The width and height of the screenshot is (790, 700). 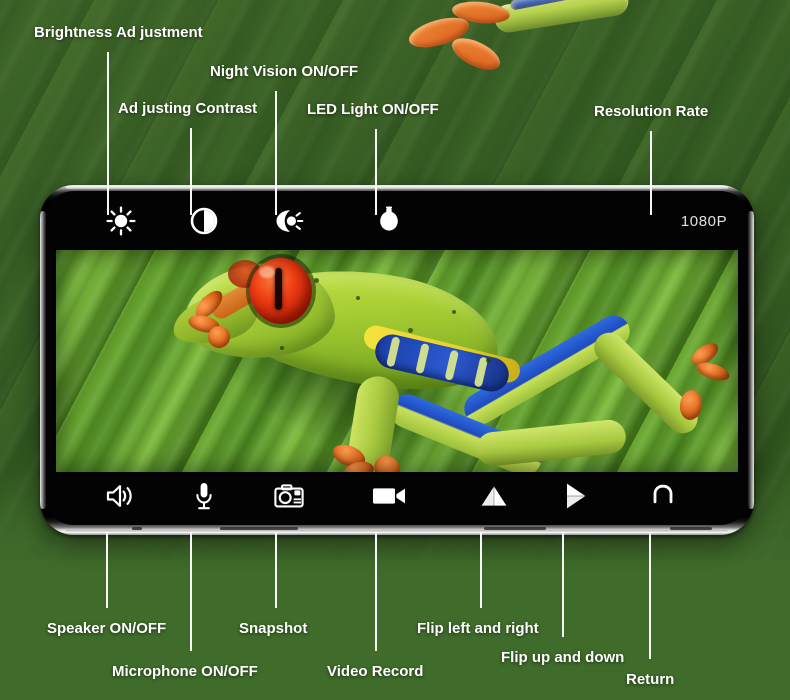 What do you see at coordinates (650, 679) in the screenshot?
I see `callout-return: Return` at bounding box center [650, 679].